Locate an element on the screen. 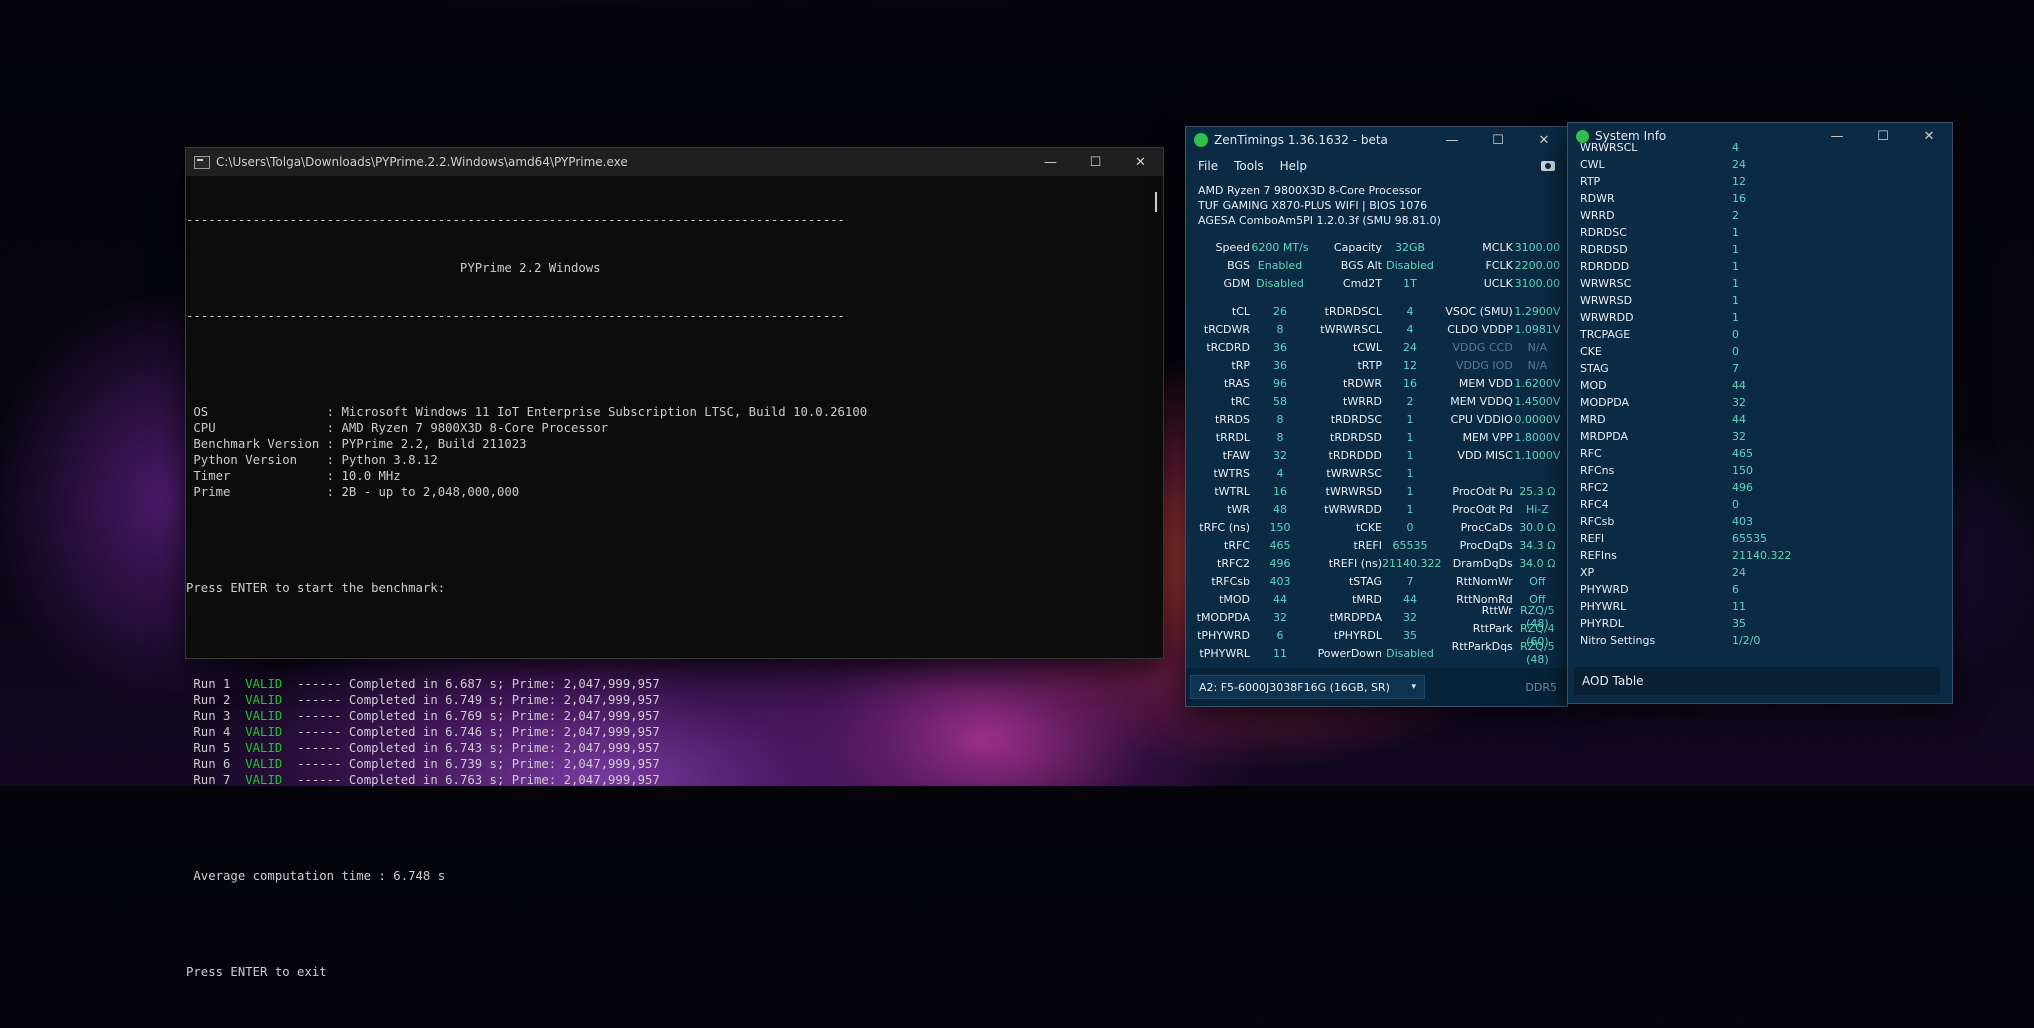 This screenshot has height=1028, width=2034. sysinfo-row: MRD 44 is located at coordinates (1760, 419).